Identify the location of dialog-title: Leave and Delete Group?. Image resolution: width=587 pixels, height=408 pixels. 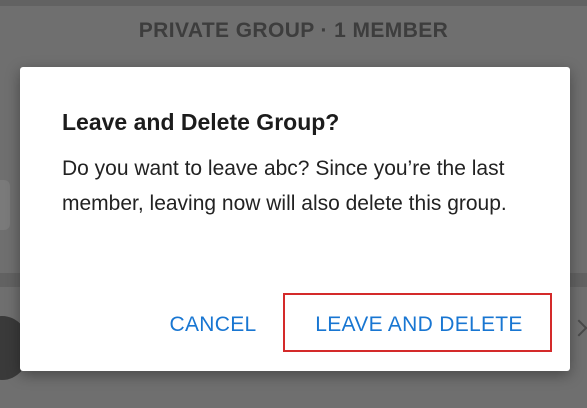
(201, 122).